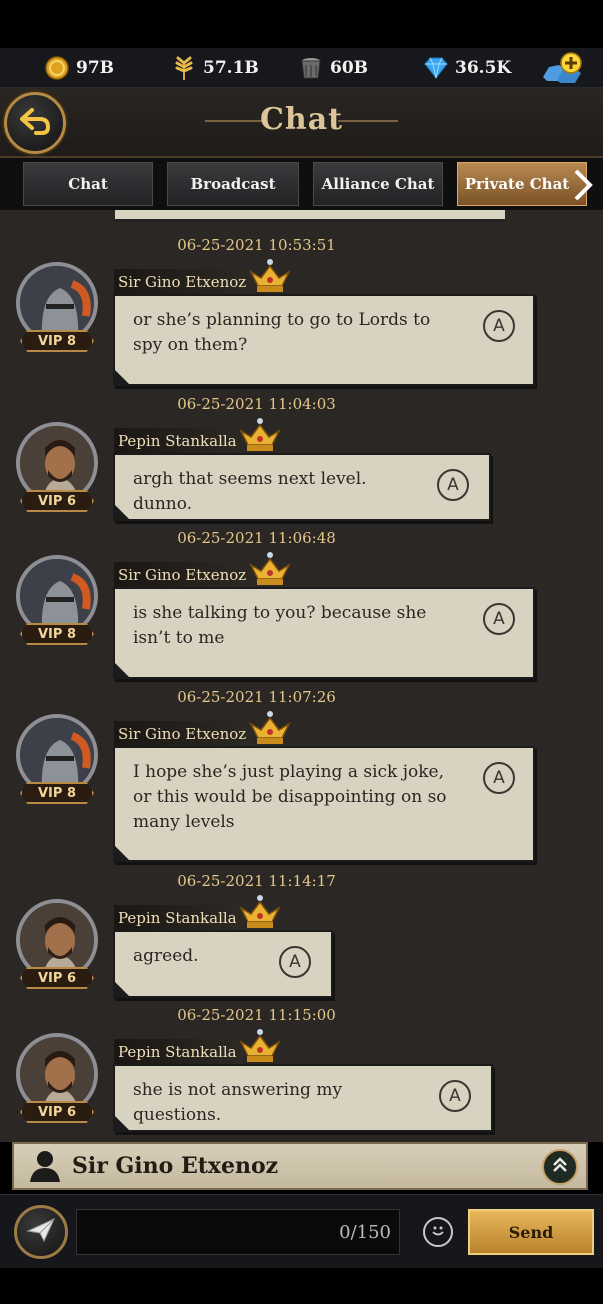  Describe the element at coordinates (349, 68) in the screenshot. I see `iron-value: 60B` at that location.